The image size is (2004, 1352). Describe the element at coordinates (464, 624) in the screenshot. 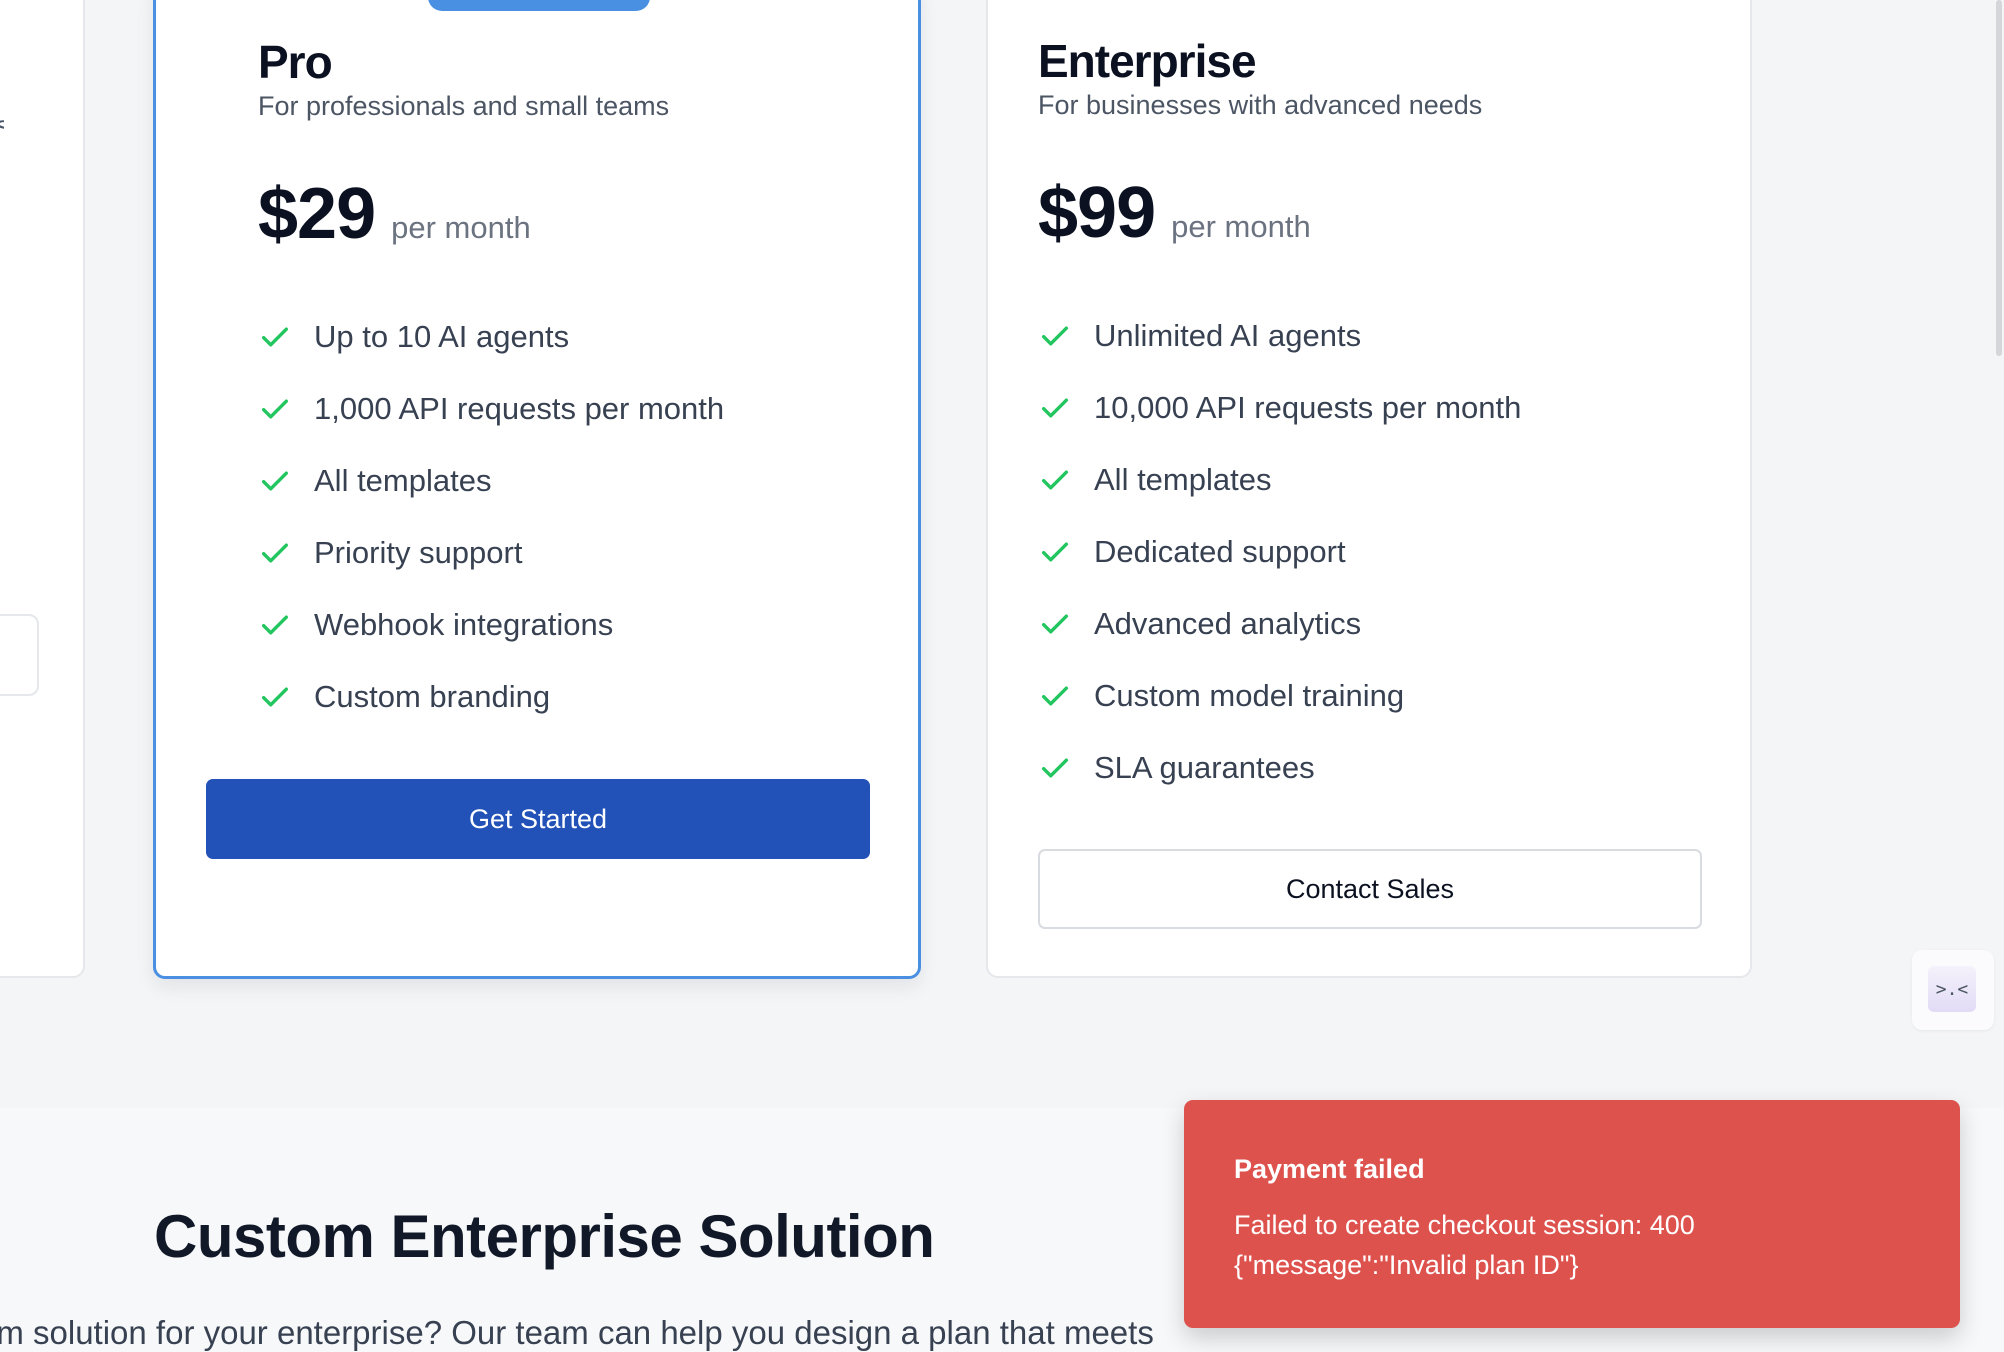

I see `feature-label: Webhook integrations` at that location.